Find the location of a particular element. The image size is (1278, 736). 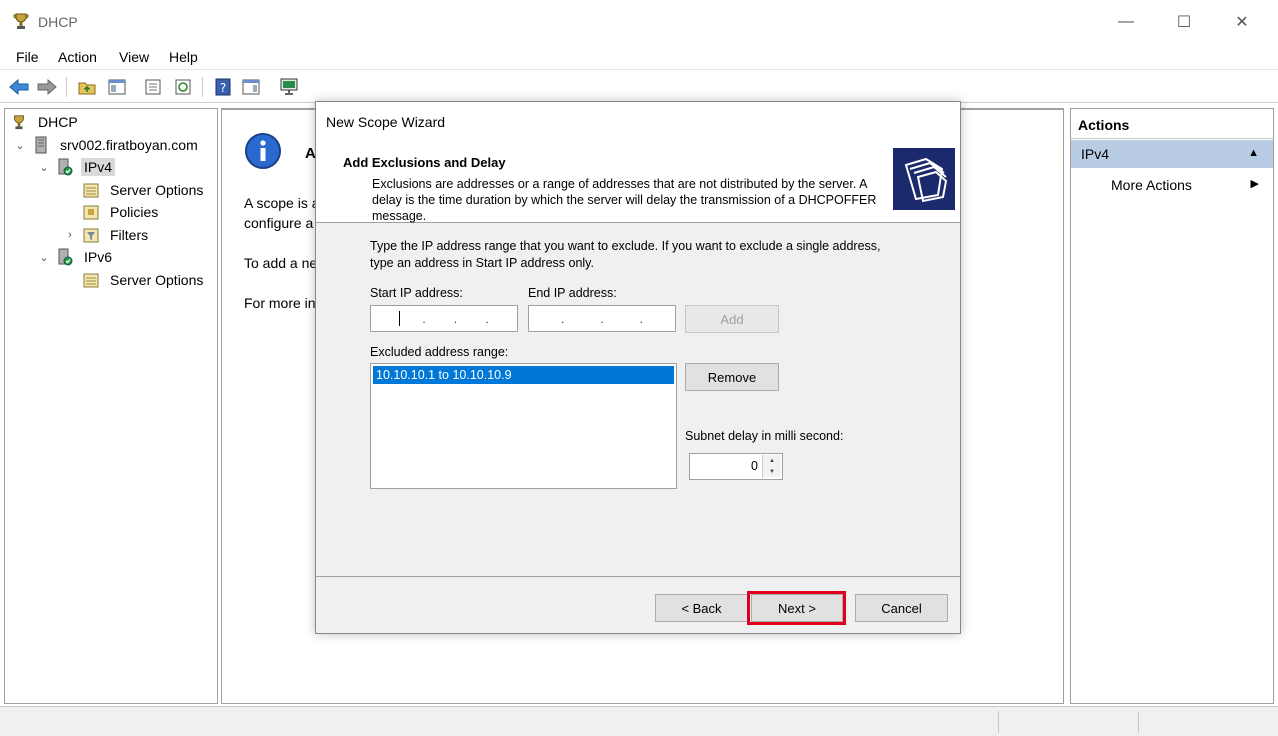

subnet-delay-value: 0 is located at coordinates (754, 466).